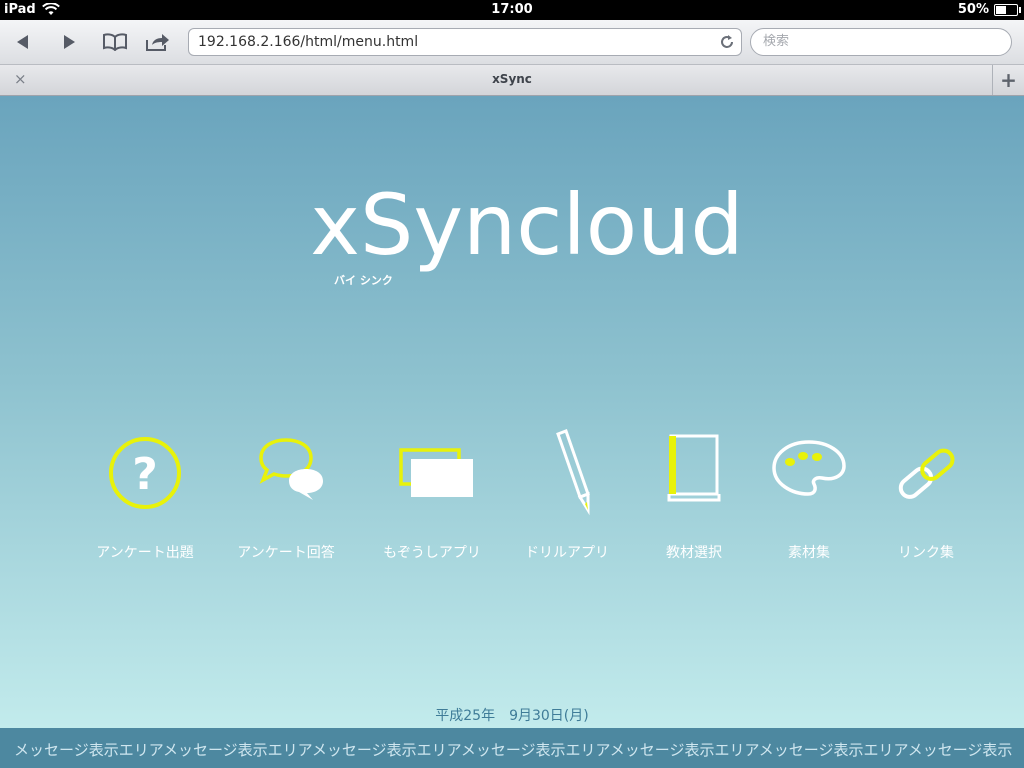 The image size is (1024, 768). I want to click on menu-link-collection: リンク集, so click(926, 498).